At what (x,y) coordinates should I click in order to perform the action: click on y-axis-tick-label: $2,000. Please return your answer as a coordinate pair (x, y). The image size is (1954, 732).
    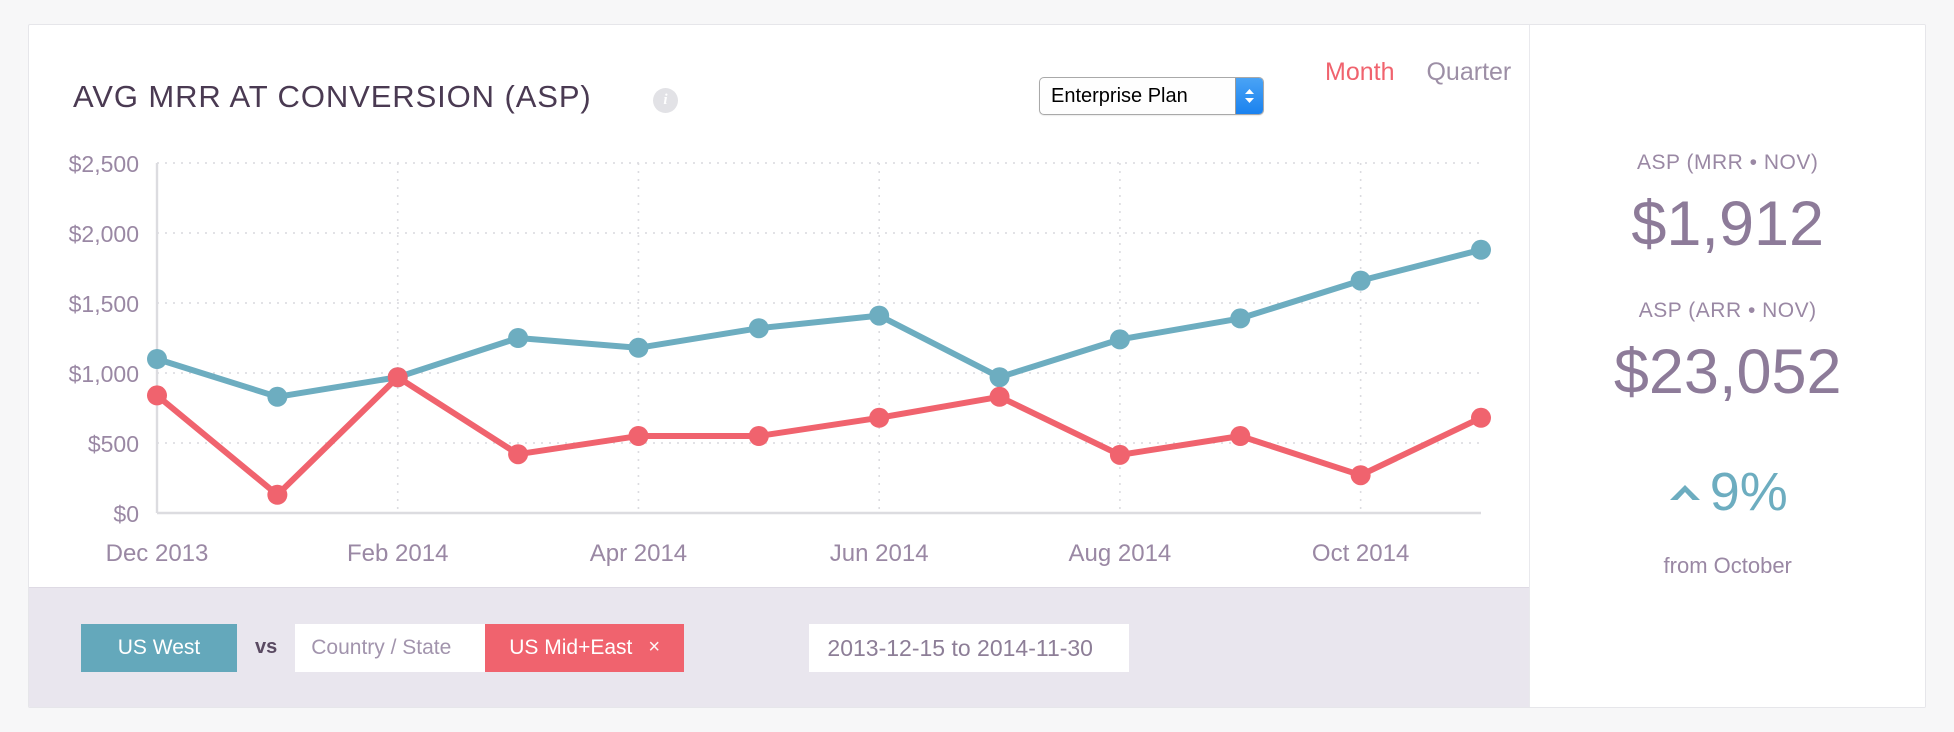
    Looking at the image, I should click on (104, 234).